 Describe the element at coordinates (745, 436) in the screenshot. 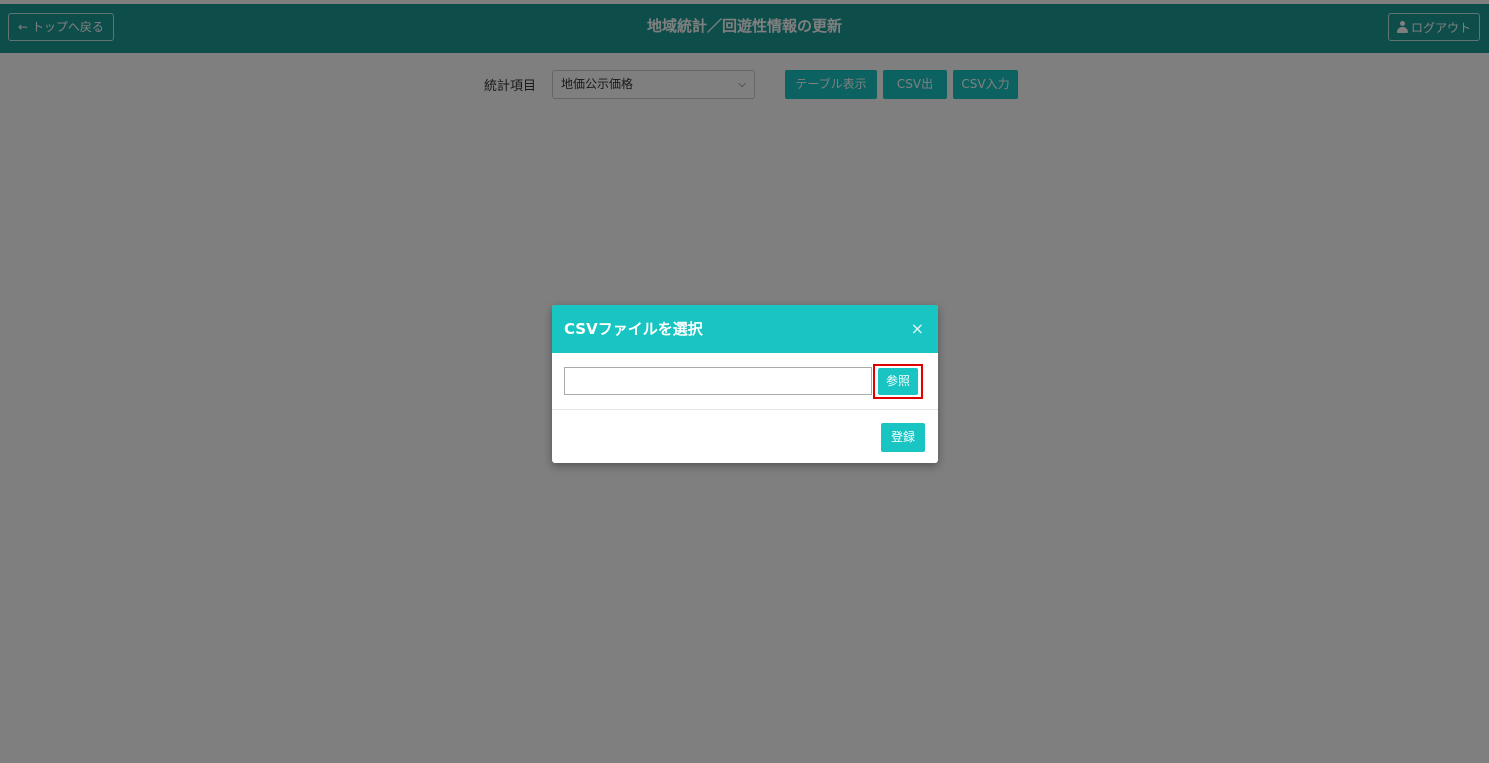

I see `dialog-footer: 登録` at that location.